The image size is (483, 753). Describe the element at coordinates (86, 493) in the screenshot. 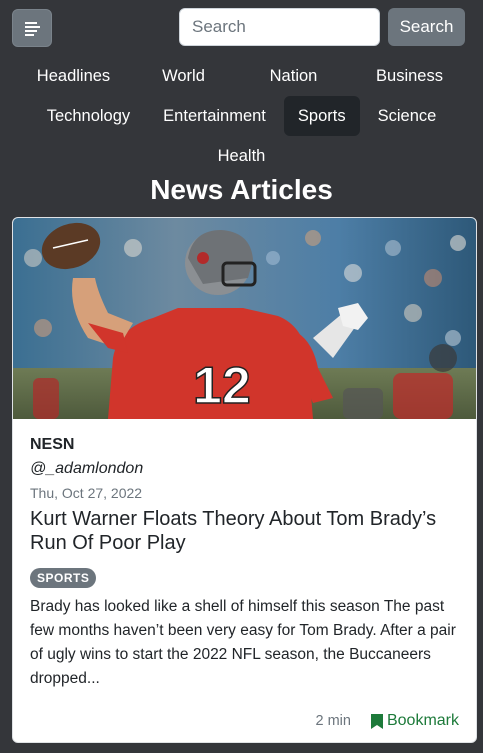

I see `article-date: Thu, Oct 27, 2022` at that location.